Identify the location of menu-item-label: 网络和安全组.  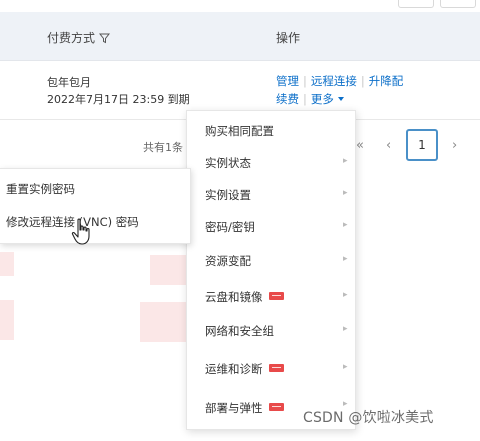
(239, 331).